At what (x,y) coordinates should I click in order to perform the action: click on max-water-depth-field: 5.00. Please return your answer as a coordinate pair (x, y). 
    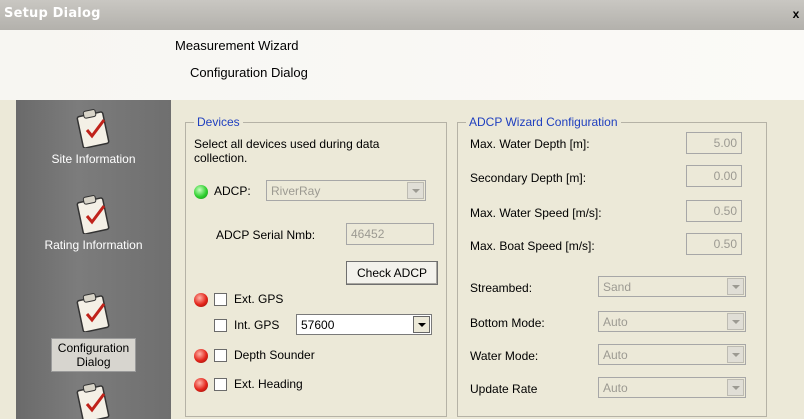
    Looking at the image, I should click on (714, 143).